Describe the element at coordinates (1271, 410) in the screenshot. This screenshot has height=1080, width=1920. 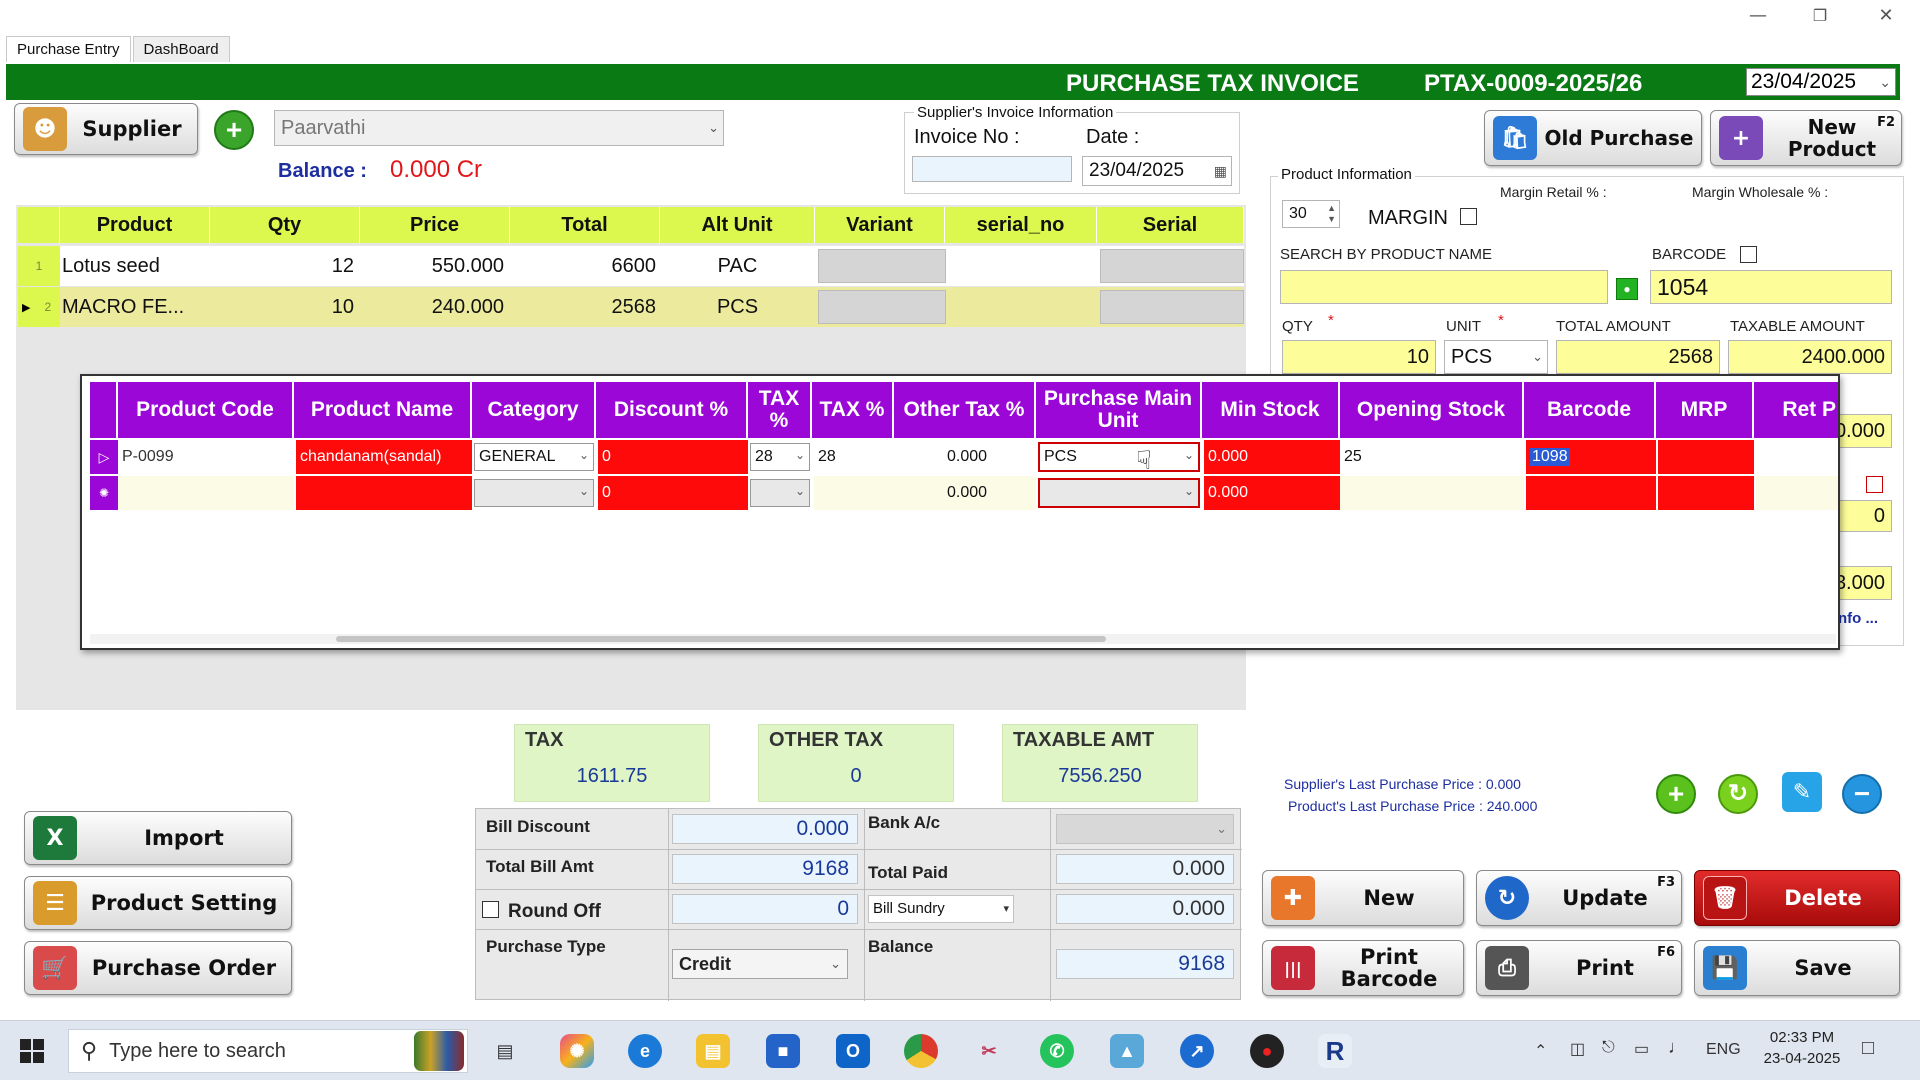
I see `col-min-stock: Min Stock` at that location.